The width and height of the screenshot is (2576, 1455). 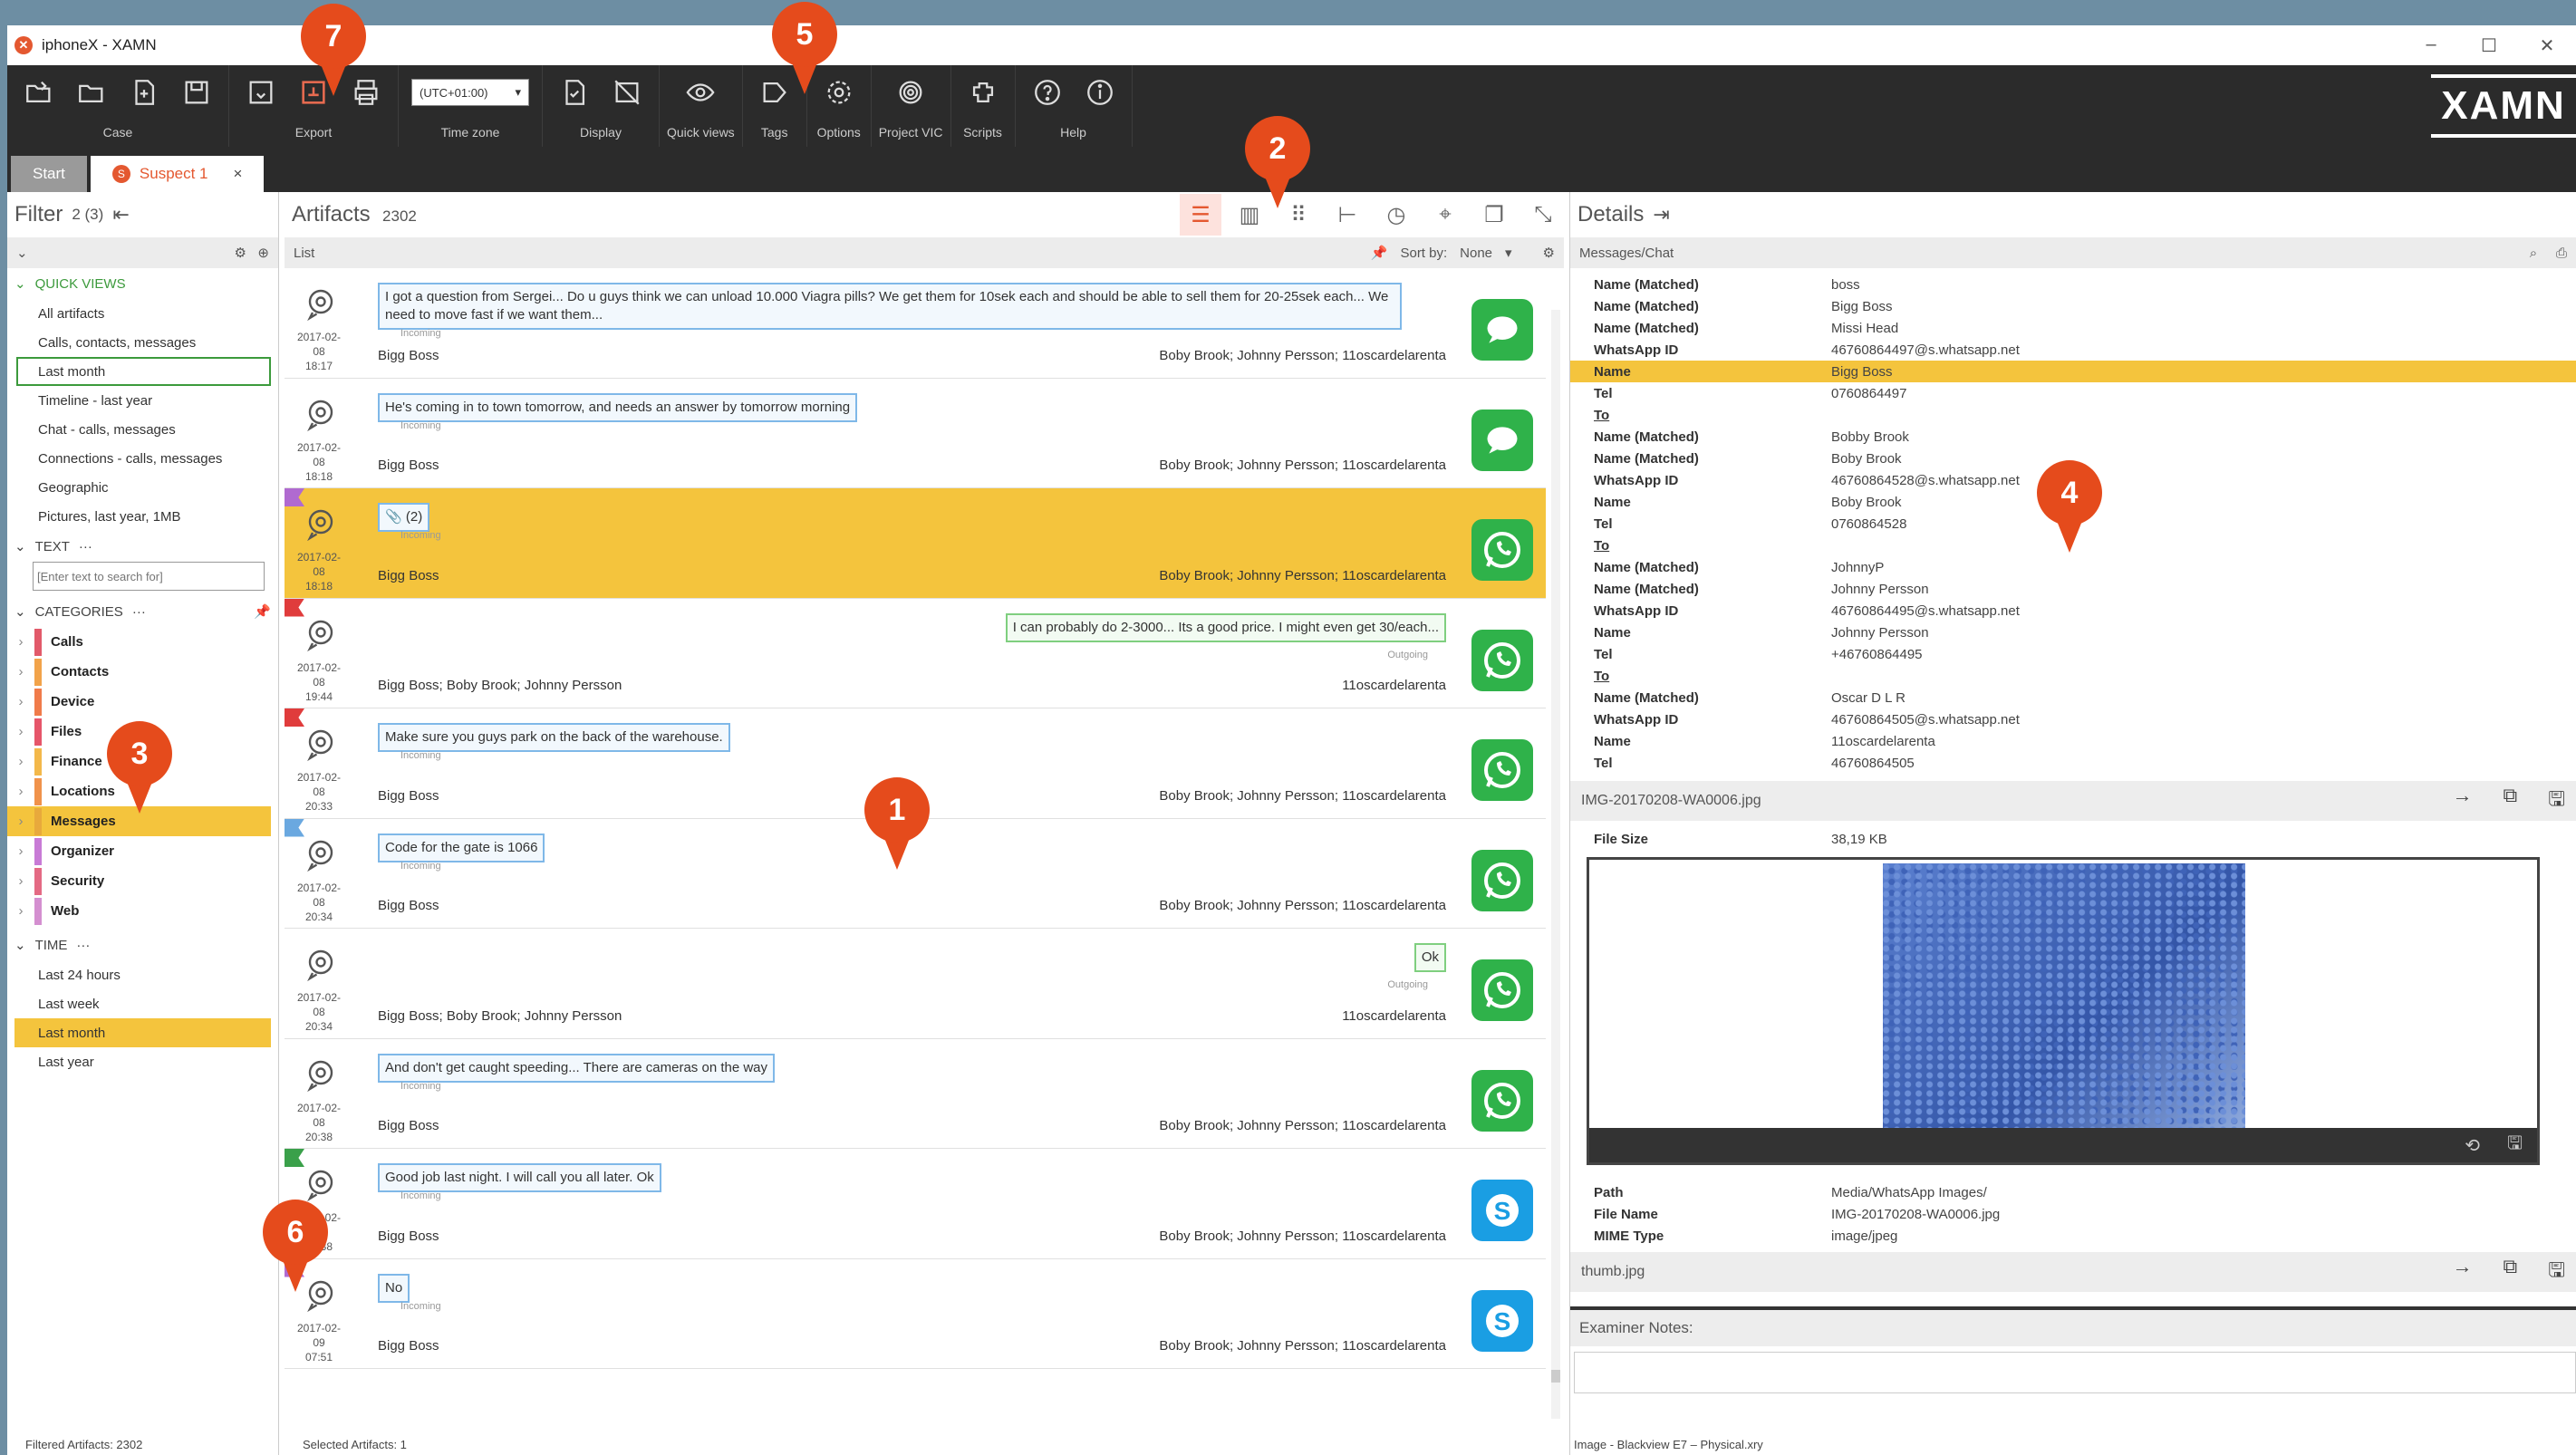 What do you see at coordinates (2073, 1272) in the screenshot?
I see `thumb-file-bar: thumb.jpg → ⧉ 🖫` at bounding box center [2073, 1272].